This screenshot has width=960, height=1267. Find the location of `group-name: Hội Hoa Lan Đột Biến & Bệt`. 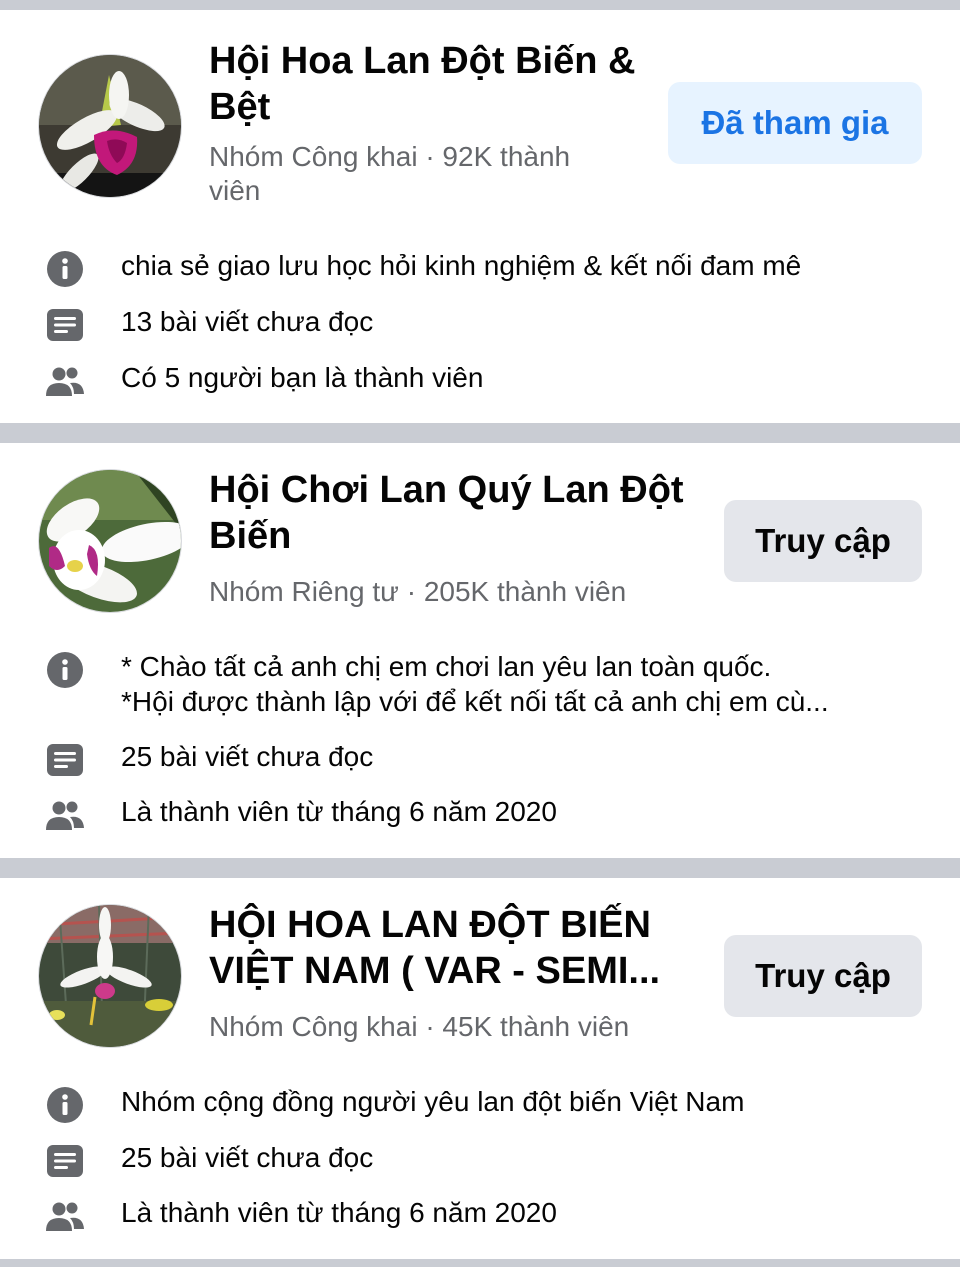

group-name: Hội Hoa Lan Đột Biến & Bệt is located at coordinates (434, 84).